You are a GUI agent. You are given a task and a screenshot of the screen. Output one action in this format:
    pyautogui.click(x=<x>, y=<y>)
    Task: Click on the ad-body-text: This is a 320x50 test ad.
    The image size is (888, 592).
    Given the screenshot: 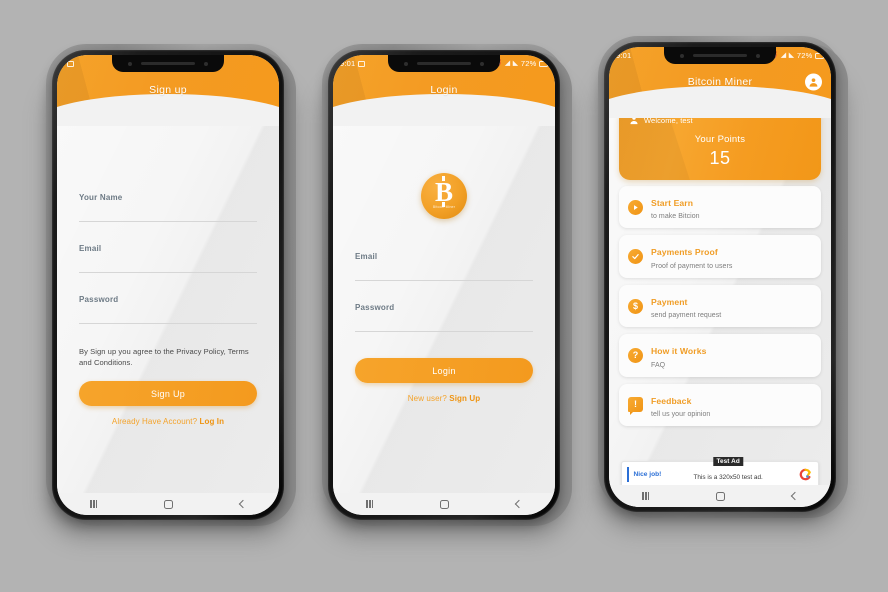 What is the action you would take?
    pyautogui.click(x=728, y=477)
    